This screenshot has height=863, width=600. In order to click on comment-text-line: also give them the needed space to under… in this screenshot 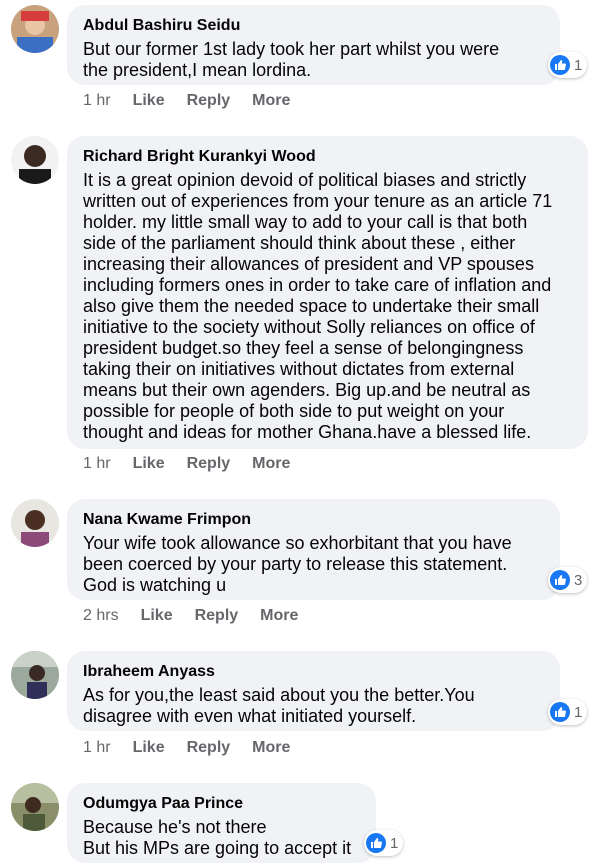, I will do `click(311, 306)`.